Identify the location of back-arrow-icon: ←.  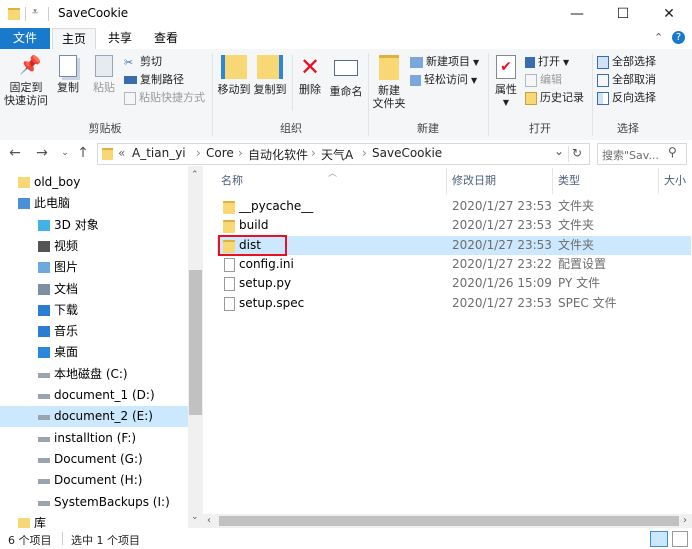
(15, 153).